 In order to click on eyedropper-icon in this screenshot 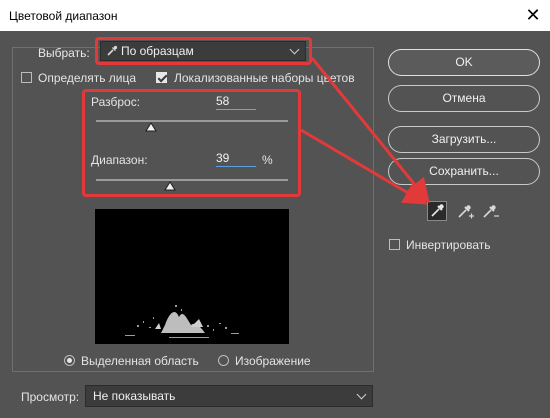, I will do `click(437, 210)`.